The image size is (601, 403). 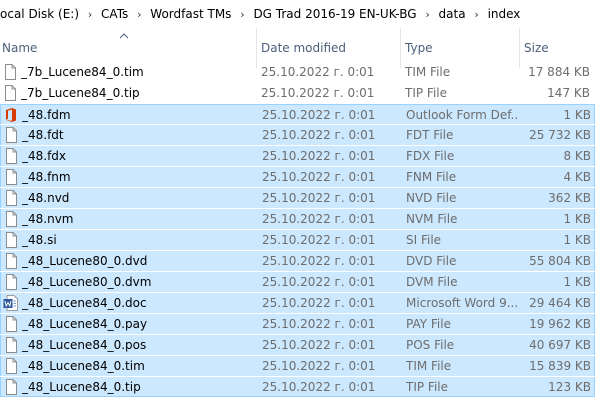 I want to click on breadcrumb-item: index, so click(x=504, y=14).